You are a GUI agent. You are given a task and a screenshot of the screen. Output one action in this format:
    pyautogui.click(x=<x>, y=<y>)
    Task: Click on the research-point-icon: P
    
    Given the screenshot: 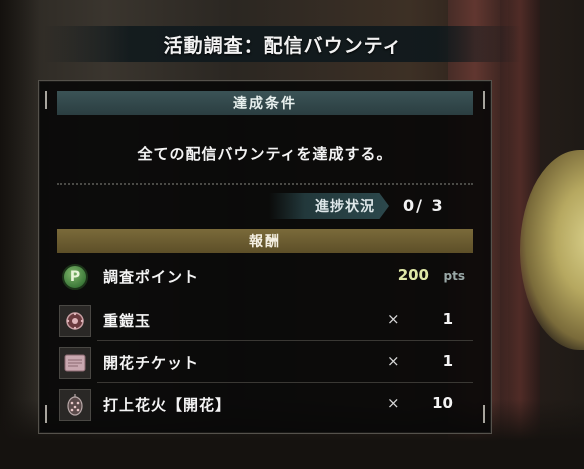 What is the action you would take?
    pyautogui.click(x=75, y=277)
    